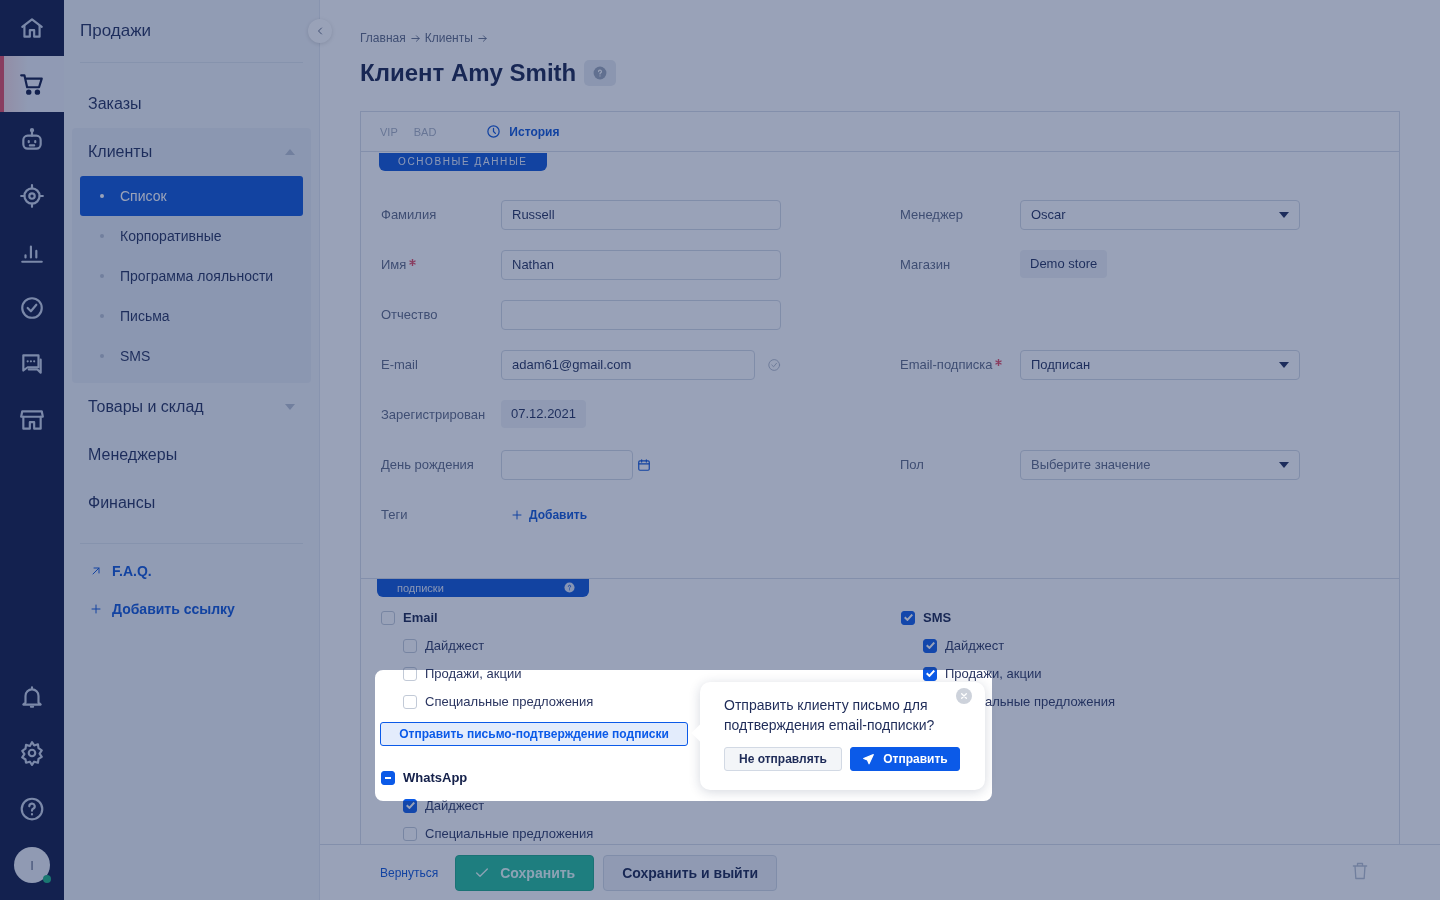 The width and height of the screenshot is (1440, 900). I want to click on calendar-icon, so click(644, 464).